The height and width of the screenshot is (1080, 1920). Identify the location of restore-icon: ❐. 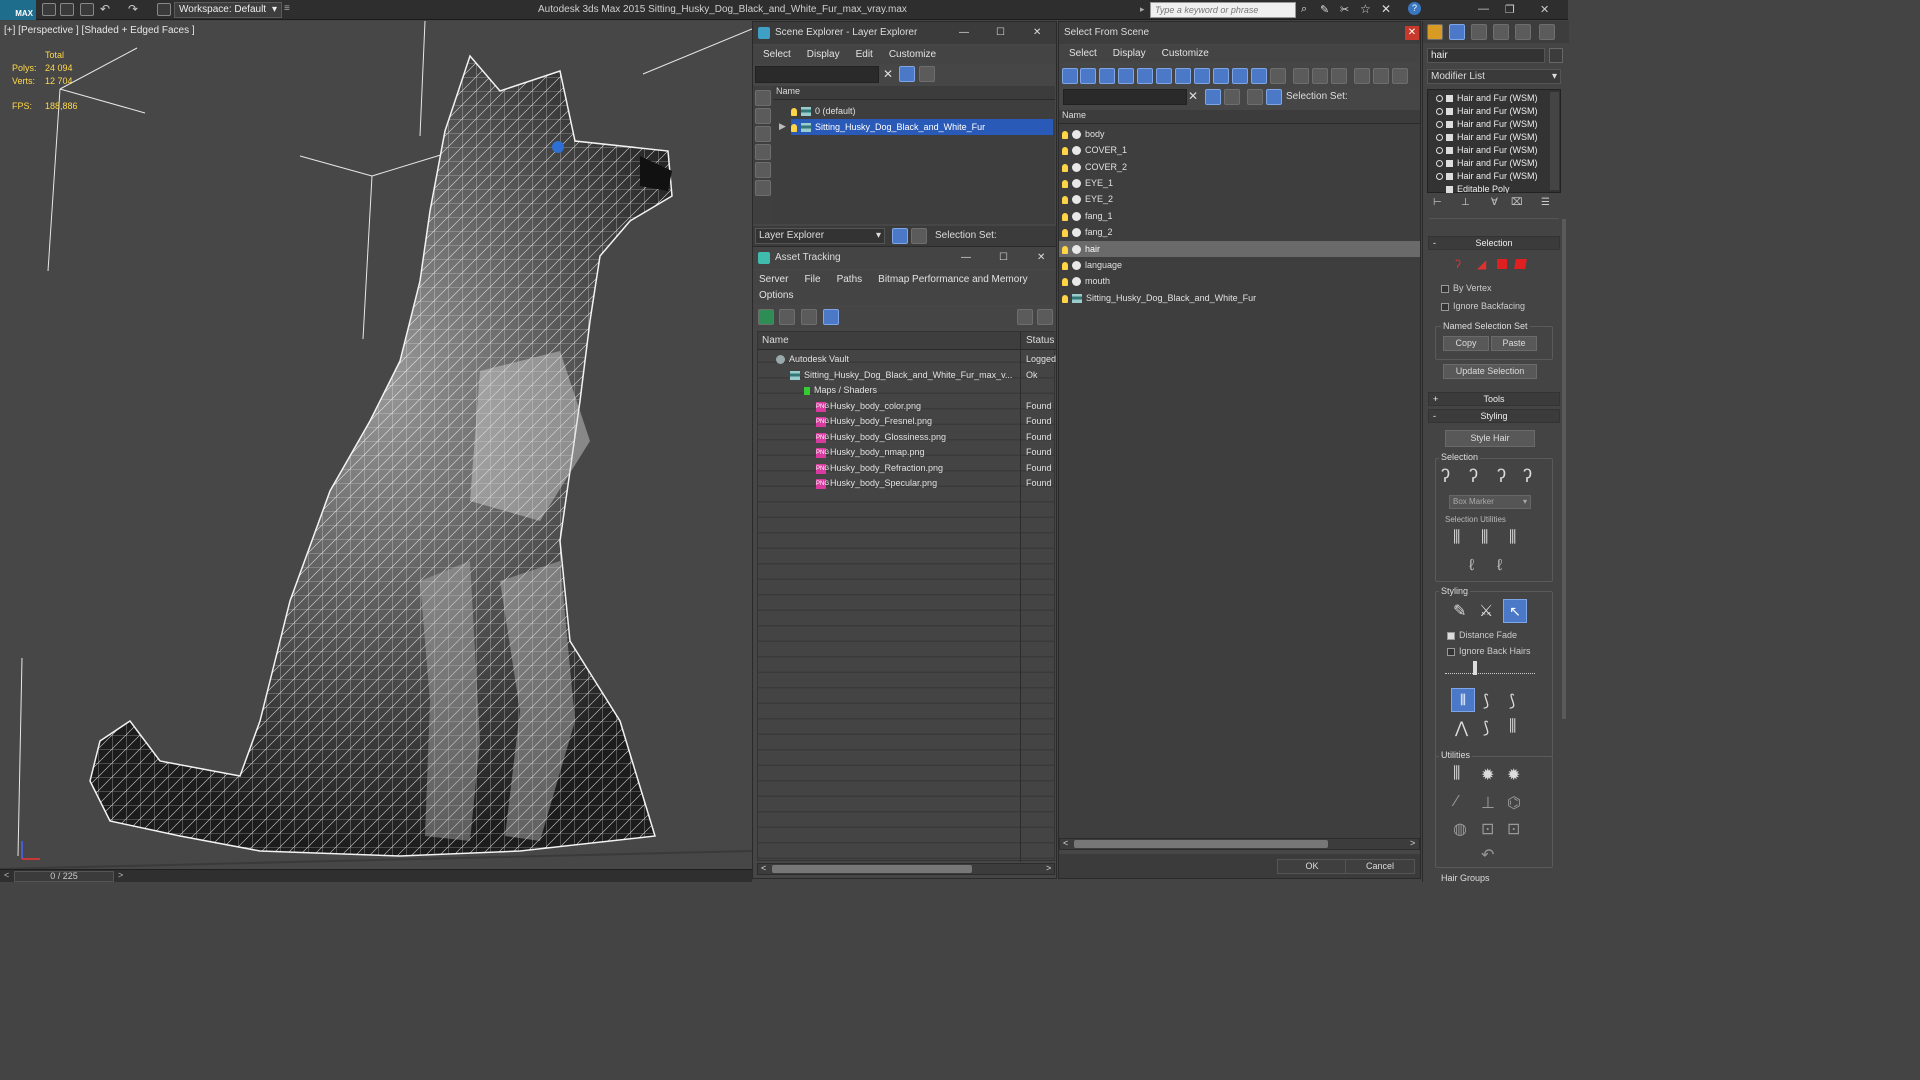
(1510, 9).